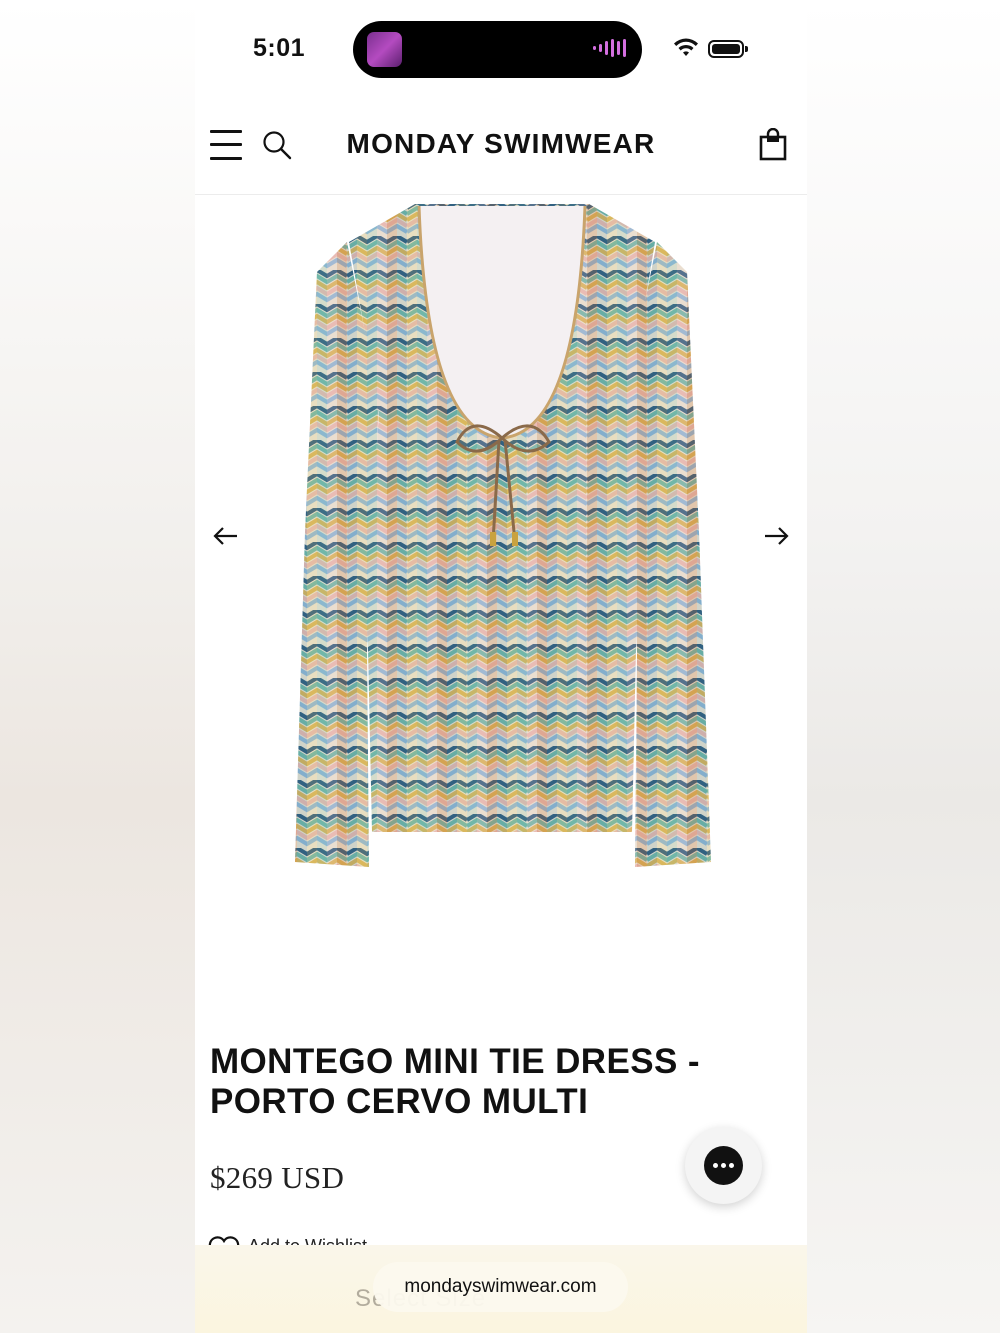  Describe the element at coordinates (686, 47) in the screenshot. I see `wifi-icon` at that location.